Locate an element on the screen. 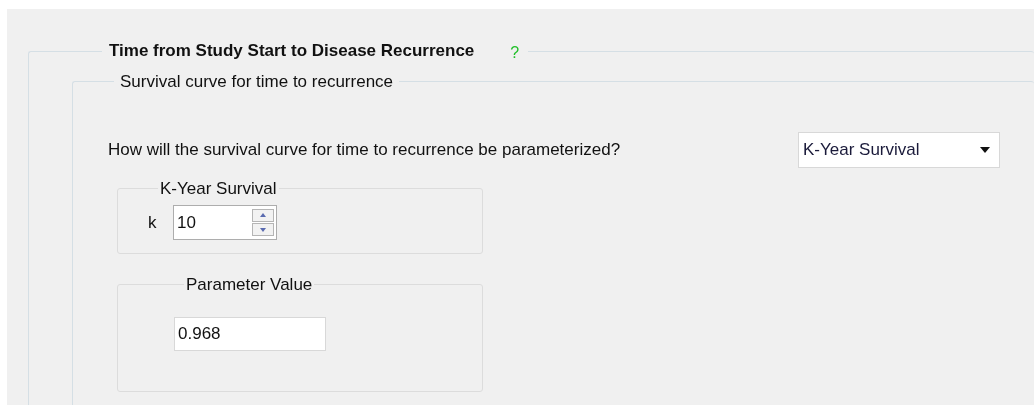 Image resolution: width=1034 pixels, height=405 pixels. spin-down-icon is located at coordinates (263, 229).